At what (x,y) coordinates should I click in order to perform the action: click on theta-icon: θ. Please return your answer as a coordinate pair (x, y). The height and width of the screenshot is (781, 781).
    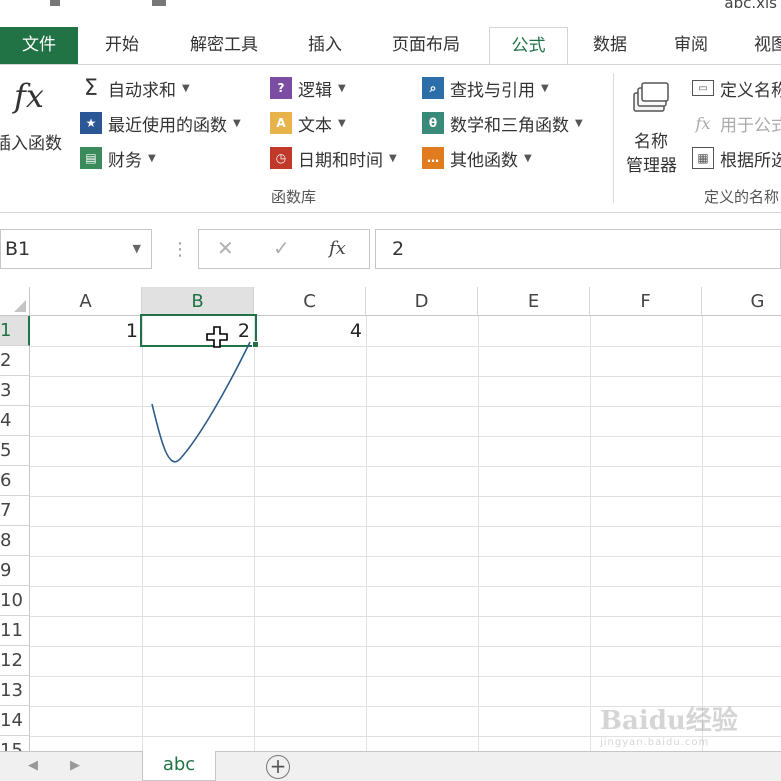
    Looking at the image, I should click on (433, 123).